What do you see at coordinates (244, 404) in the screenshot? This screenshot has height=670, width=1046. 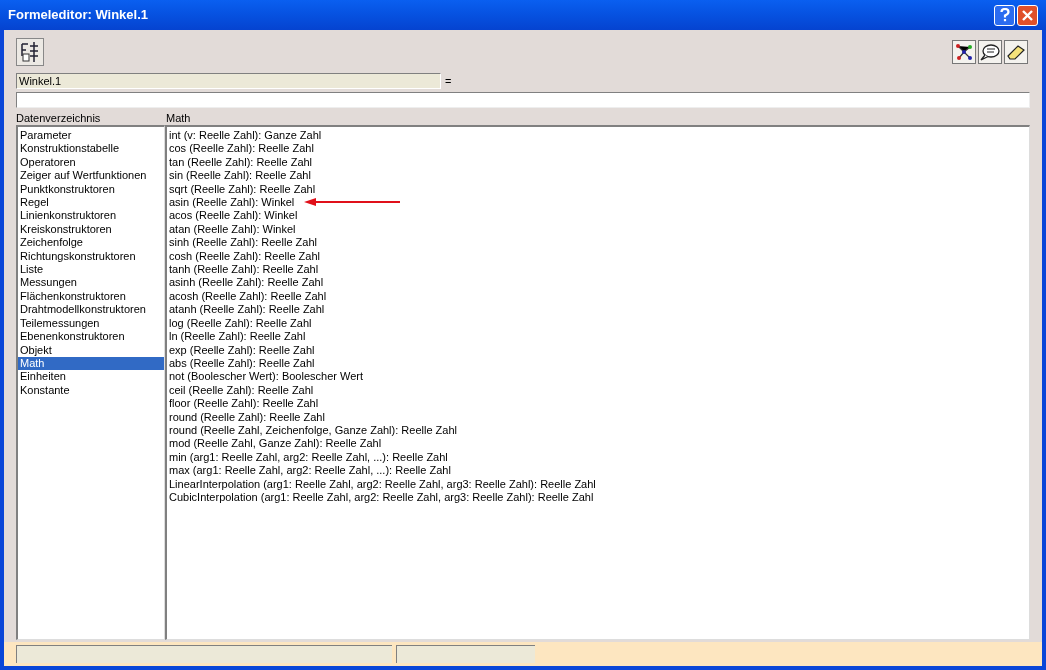 I see `function-item: floor (Reelle Zahl): Reelle Zahl` at bounding box center [244, 404].